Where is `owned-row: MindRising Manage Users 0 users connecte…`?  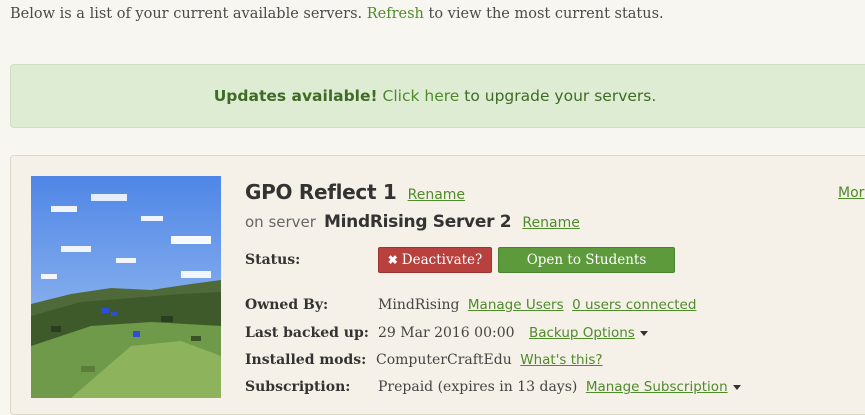 owned-row: MindRising Manage Users 0 users connecte… is located at coordinates (537, 305).